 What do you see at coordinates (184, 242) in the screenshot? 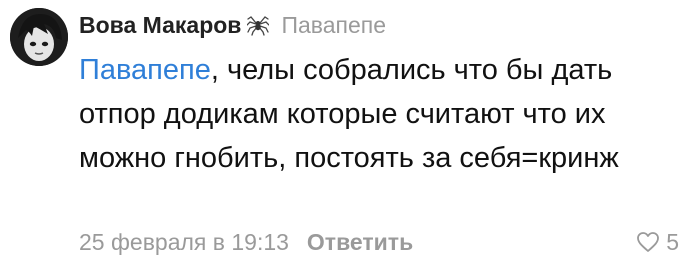
I see `comment-date: 25 февраля в 19:13` at bounding box center [184, 242].